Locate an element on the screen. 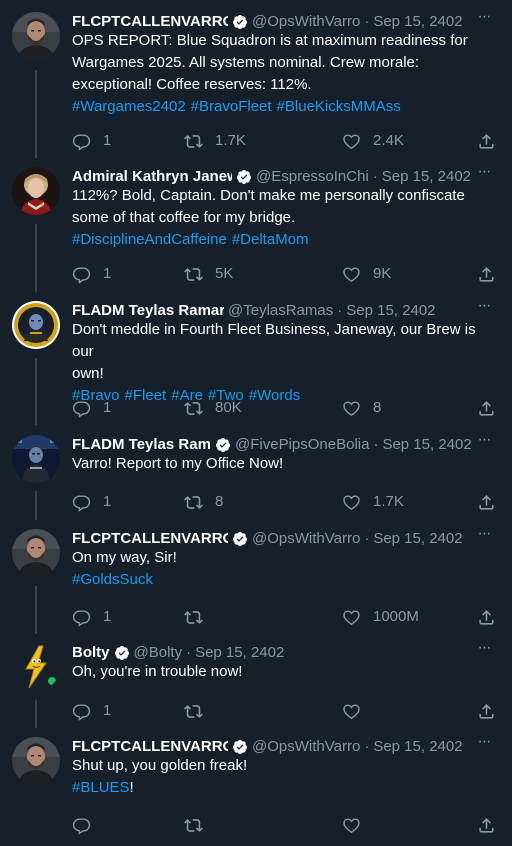 The image size is (512, 846). hashtag-link: #BravoFleet is located at coordinates (231, 106).